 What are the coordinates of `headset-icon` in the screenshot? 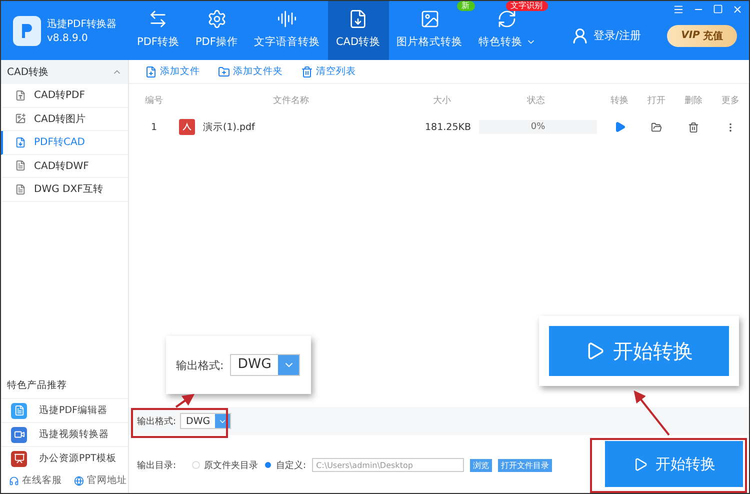 It's located at (14, 481).